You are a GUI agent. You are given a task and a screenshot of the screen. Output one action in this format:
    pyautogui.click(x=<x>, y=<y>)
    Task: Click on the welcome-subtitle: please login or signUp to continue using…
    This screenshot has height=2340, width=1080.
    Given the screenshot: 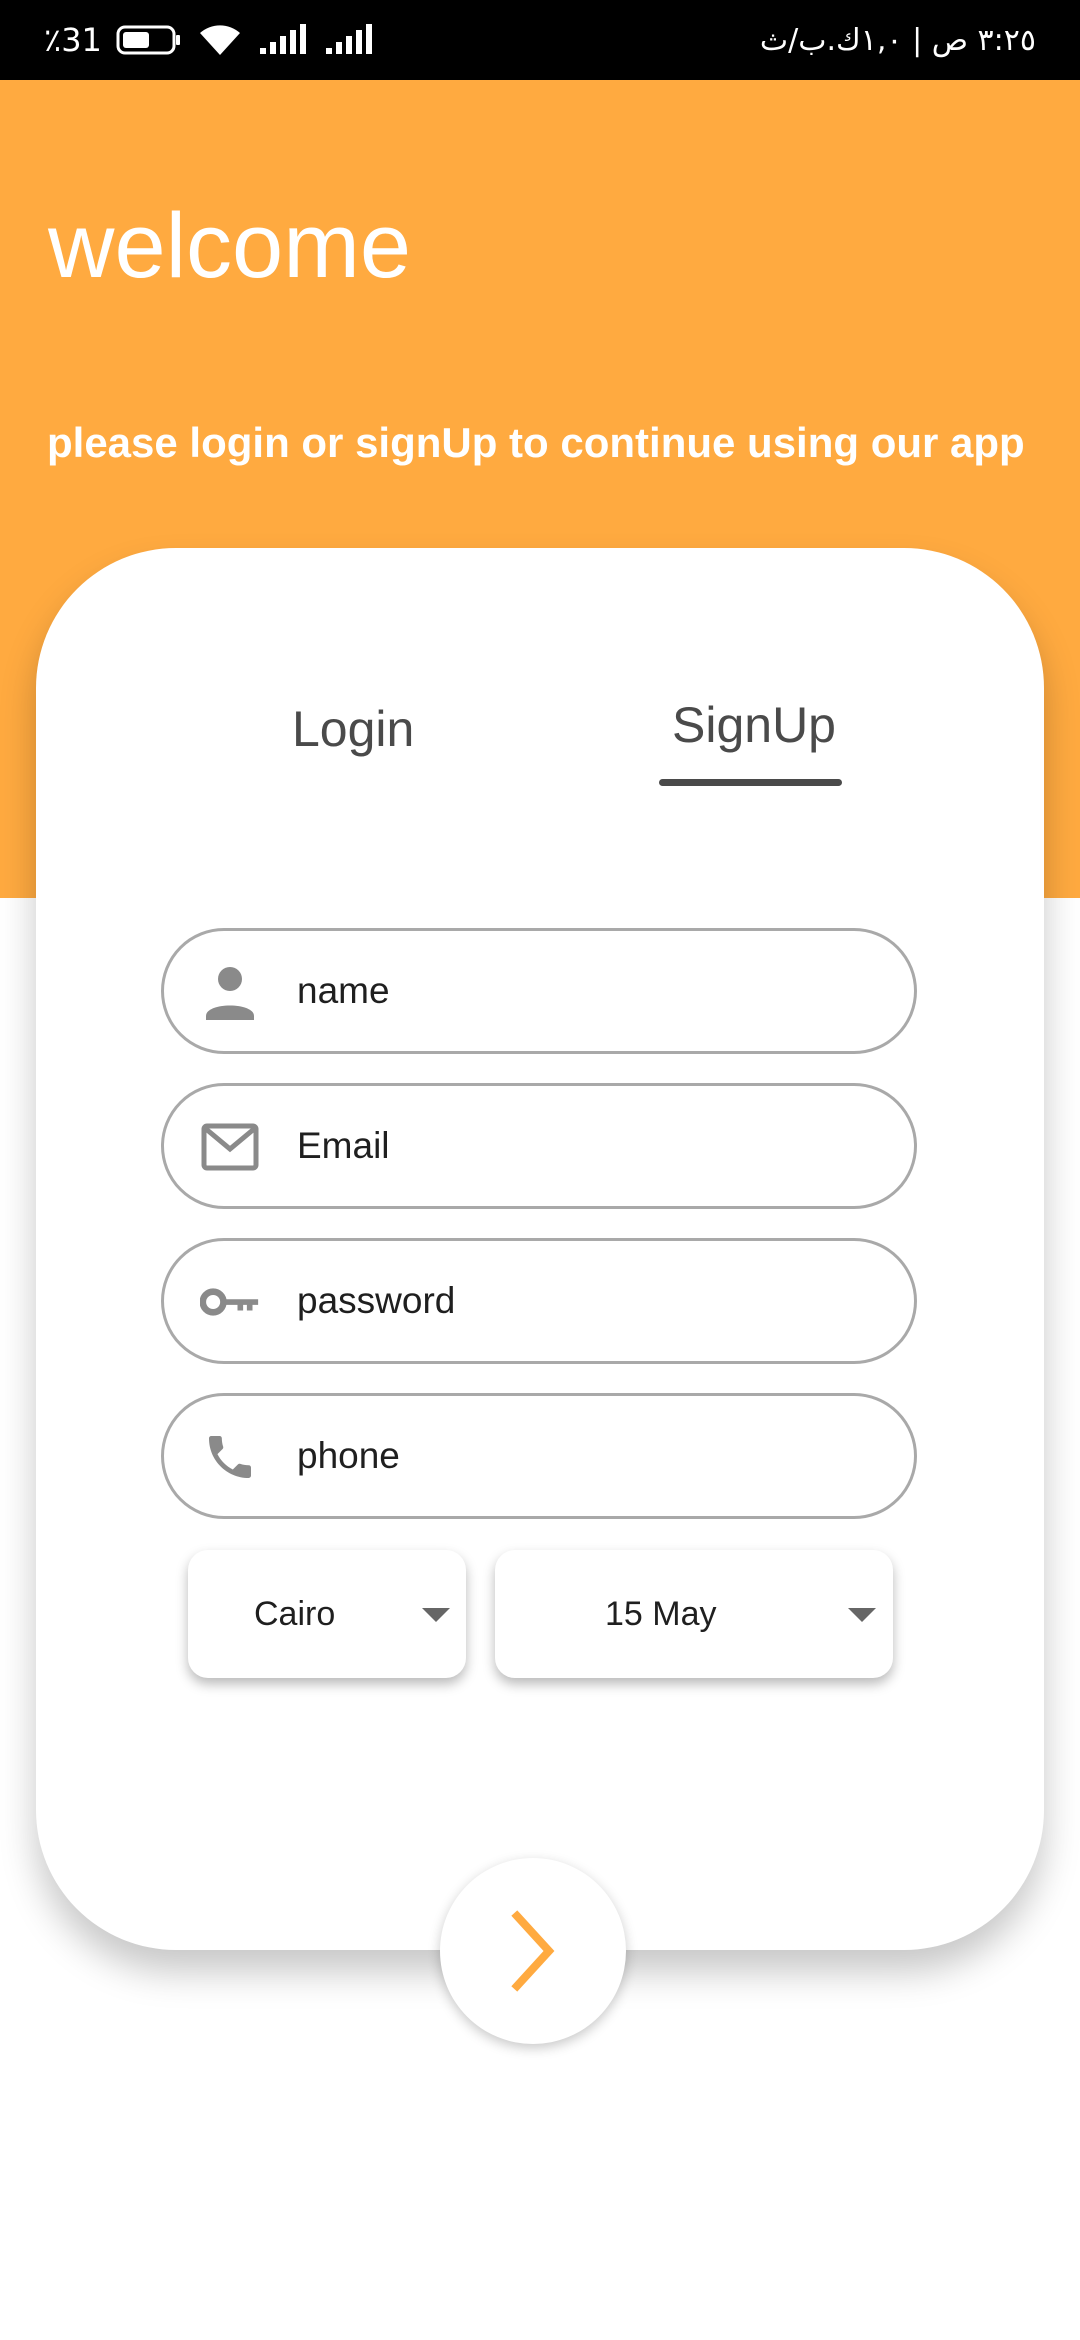 What is the action you would take?
    pyautogui.click(x=536, y=442)
    